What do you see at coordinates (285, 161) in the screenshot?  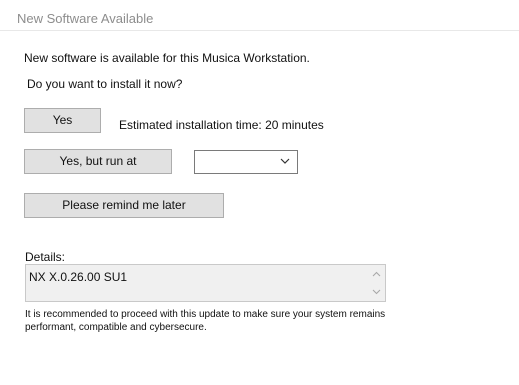 I see `chevron-down-icon` at bounding box center [285, 161].